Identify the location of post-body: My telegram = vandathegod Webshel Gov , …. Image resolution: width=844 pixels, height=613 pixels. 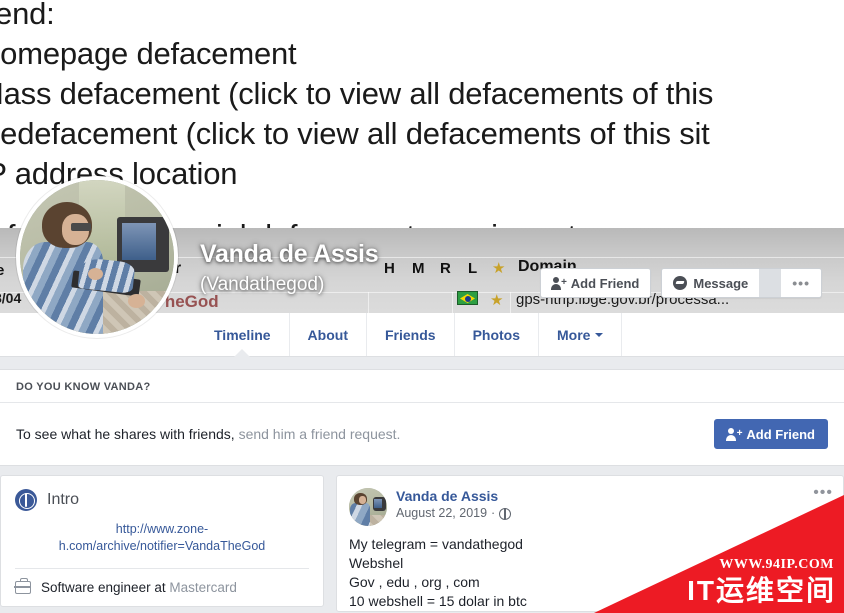
(590, 573).